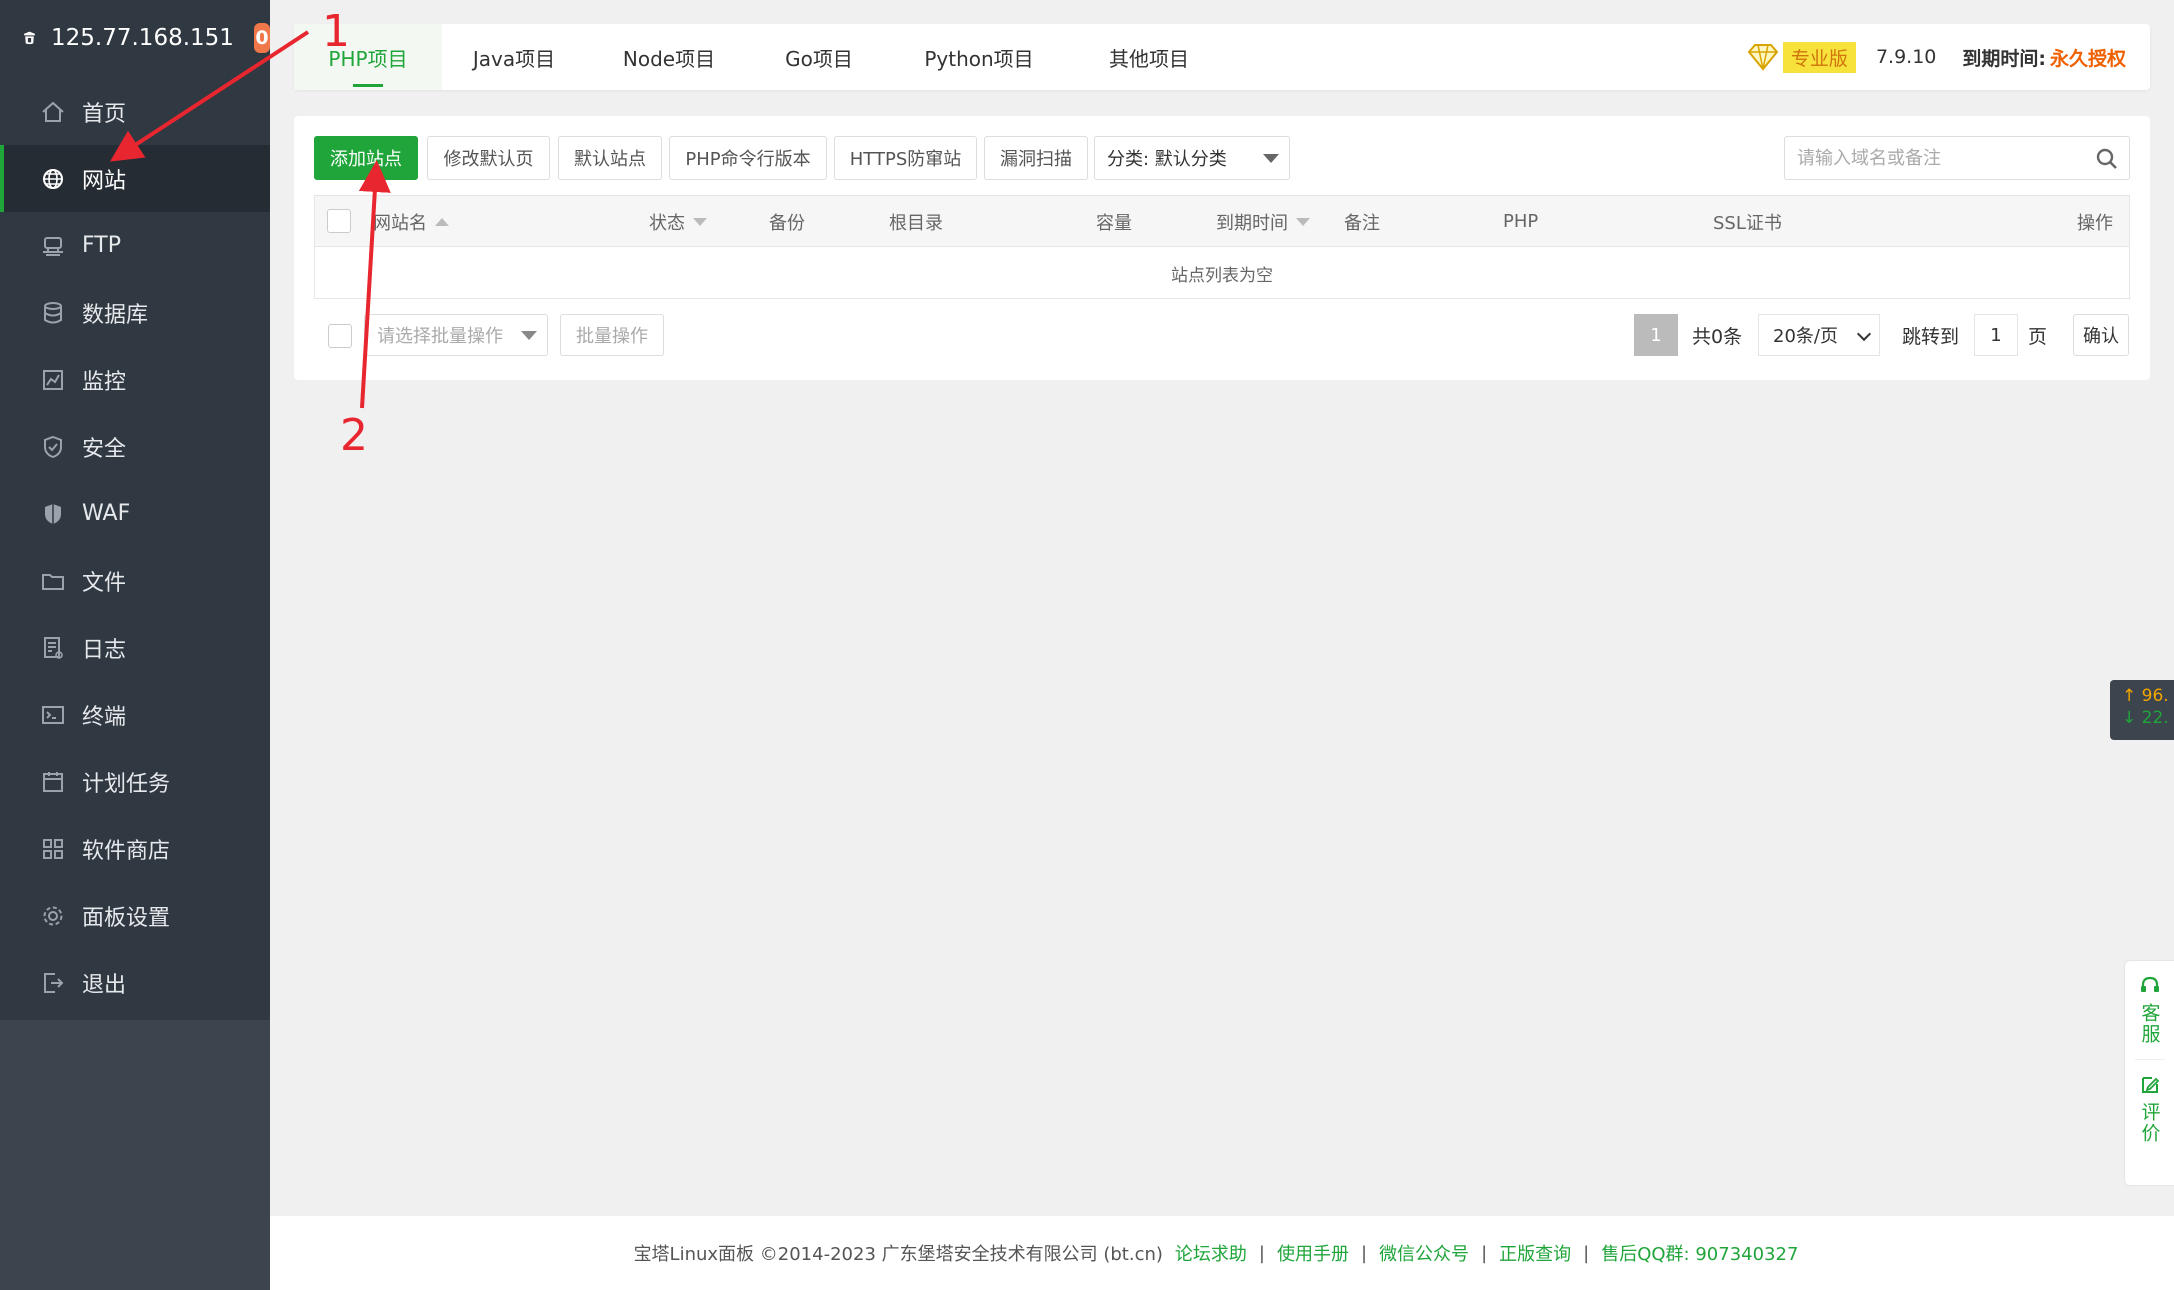 This screenshot has width=2174, height=1290. I want to click on expire-value: 永久授权, so click(2087, 58).